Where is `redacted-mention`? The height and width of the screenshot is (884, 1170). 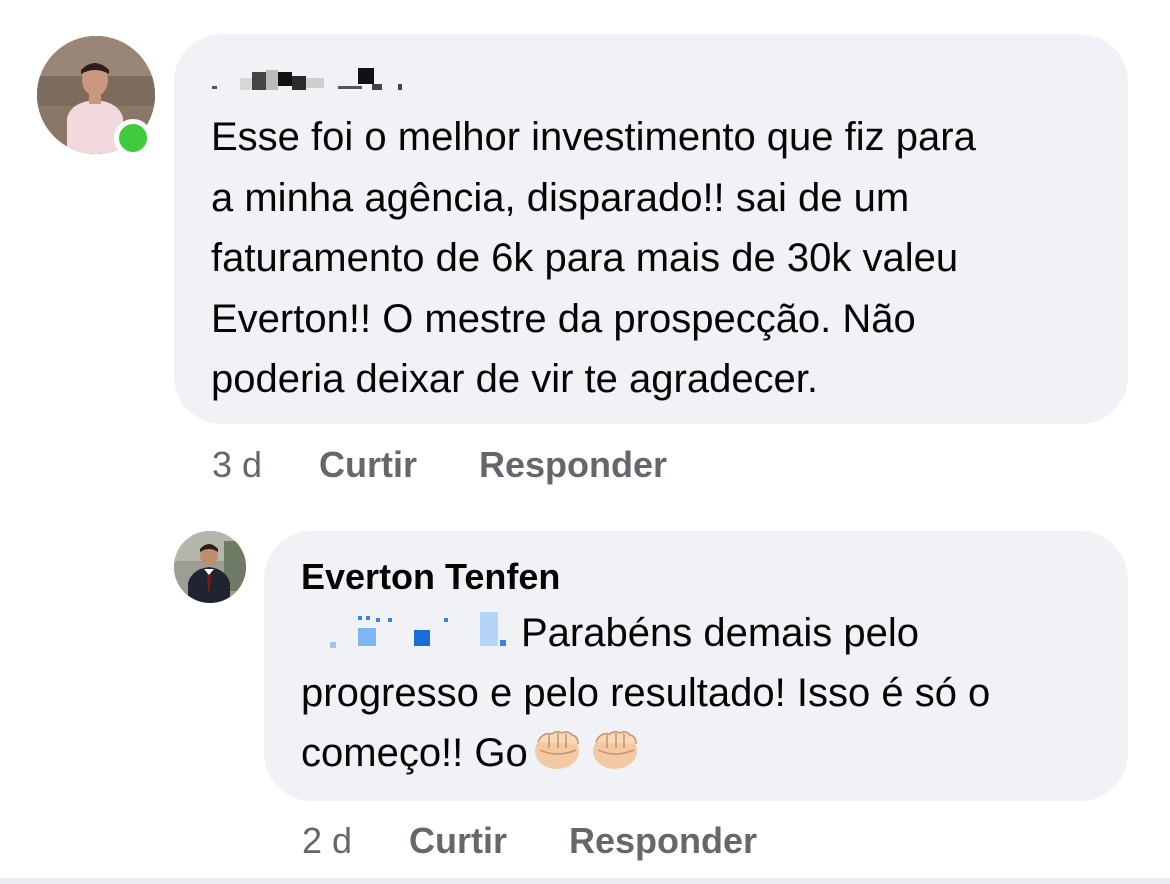 redacted-mention is located at coordinates (420, 632).